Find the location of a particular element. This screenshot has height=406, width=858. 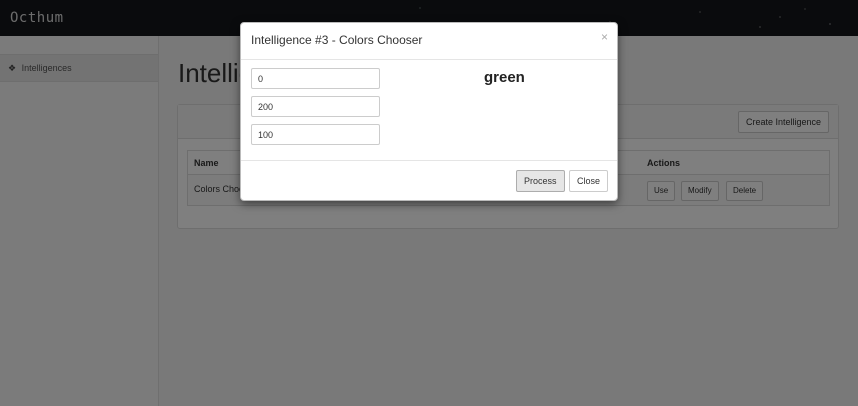

modal-footer-divider is located at coordinates (429, 160).